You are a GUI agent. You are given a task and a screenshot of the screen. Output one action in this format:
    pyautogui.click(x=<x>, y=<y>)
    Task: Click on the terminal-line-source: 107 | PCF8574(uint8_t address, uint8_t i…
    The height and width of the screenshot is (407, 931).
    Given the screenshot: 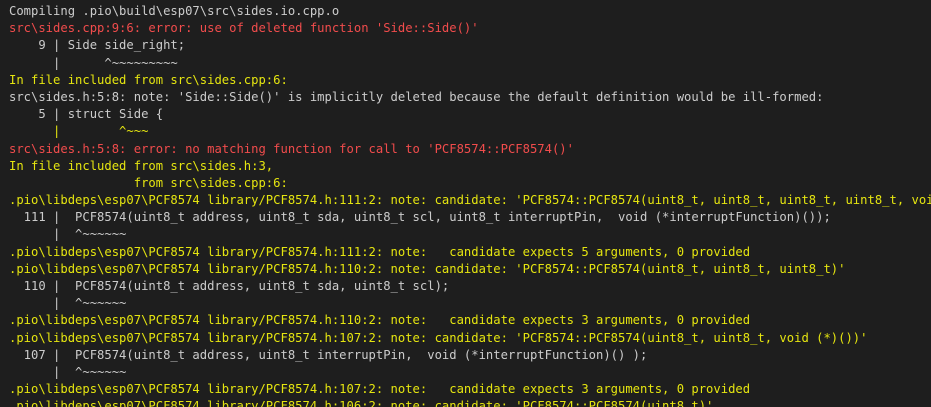 What is the action you would take?
    pyautogui.click(x=328, y=354)
    